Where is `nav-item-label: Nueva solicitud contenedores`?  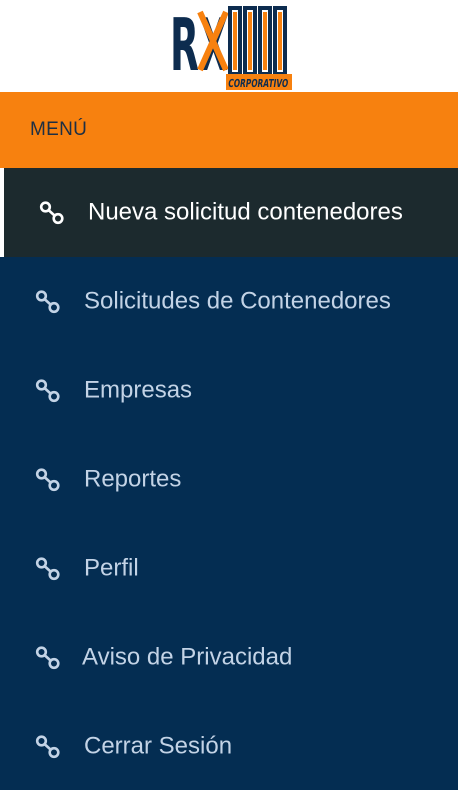
nav-item-label: Nueva solicitud contenedores is located at coordinates (245, 211).